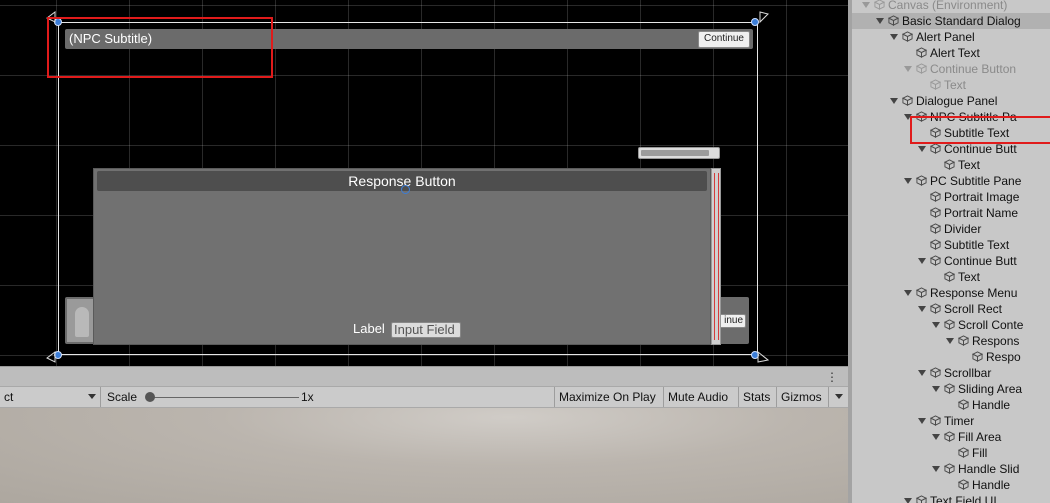 The image size is (1050, 503). I want to click on hierarchy-item: Subtitle Text, so click(951, 245).